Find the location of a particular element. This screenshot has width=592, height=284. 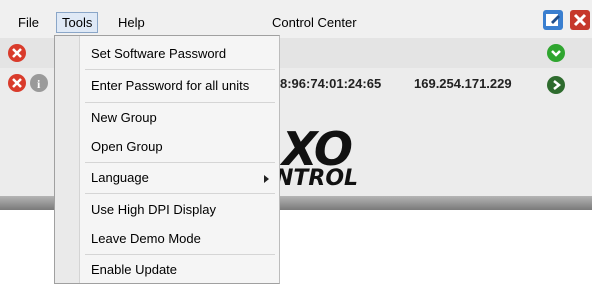

menu-item-use-high-dpi-display: Use High DPI Display is located at coordinates (153, 209).